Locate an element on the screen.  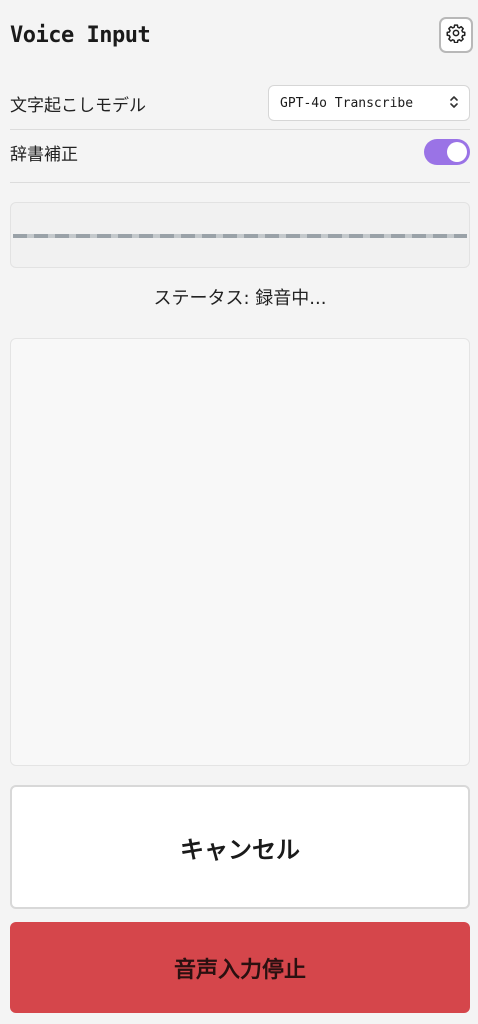
app-title: Voice Input is located at coordinates (80, 35).